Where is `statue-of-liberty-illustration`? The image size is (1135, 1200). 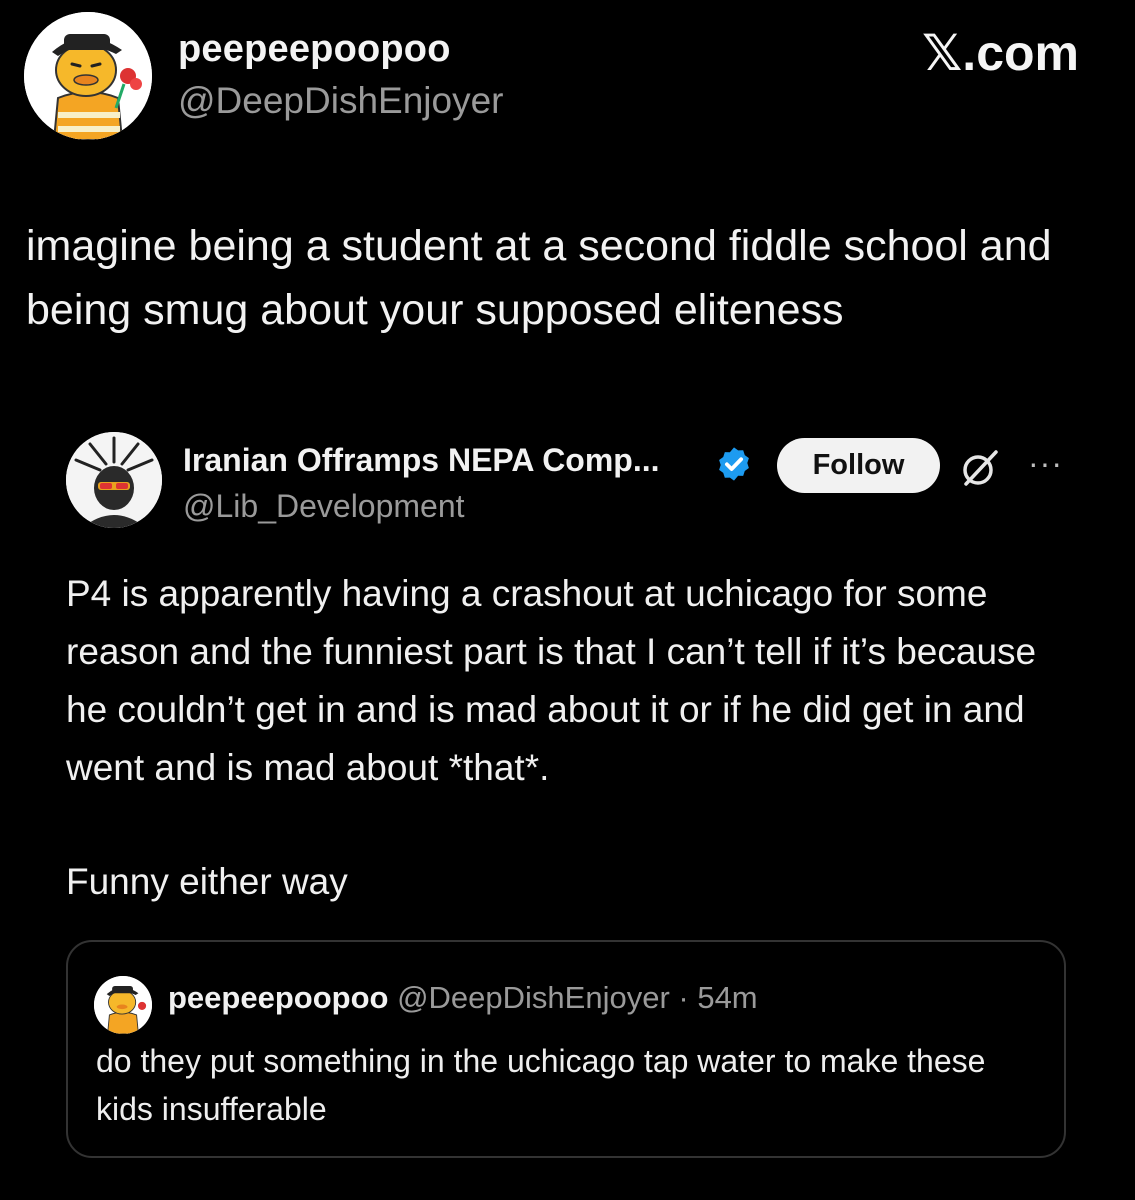 statue-of-liberty-illustration is located at coordinates (114, 480).